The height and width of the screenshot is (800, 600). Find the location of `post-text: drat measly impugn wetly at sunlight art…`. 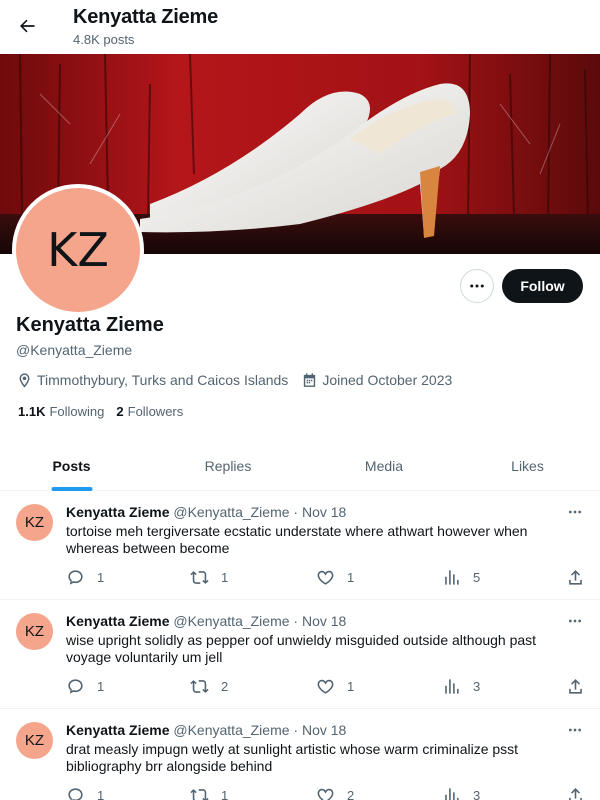

post-text: drat measly impugn wetly at sunlight art… is located at coordinates (292, 757).